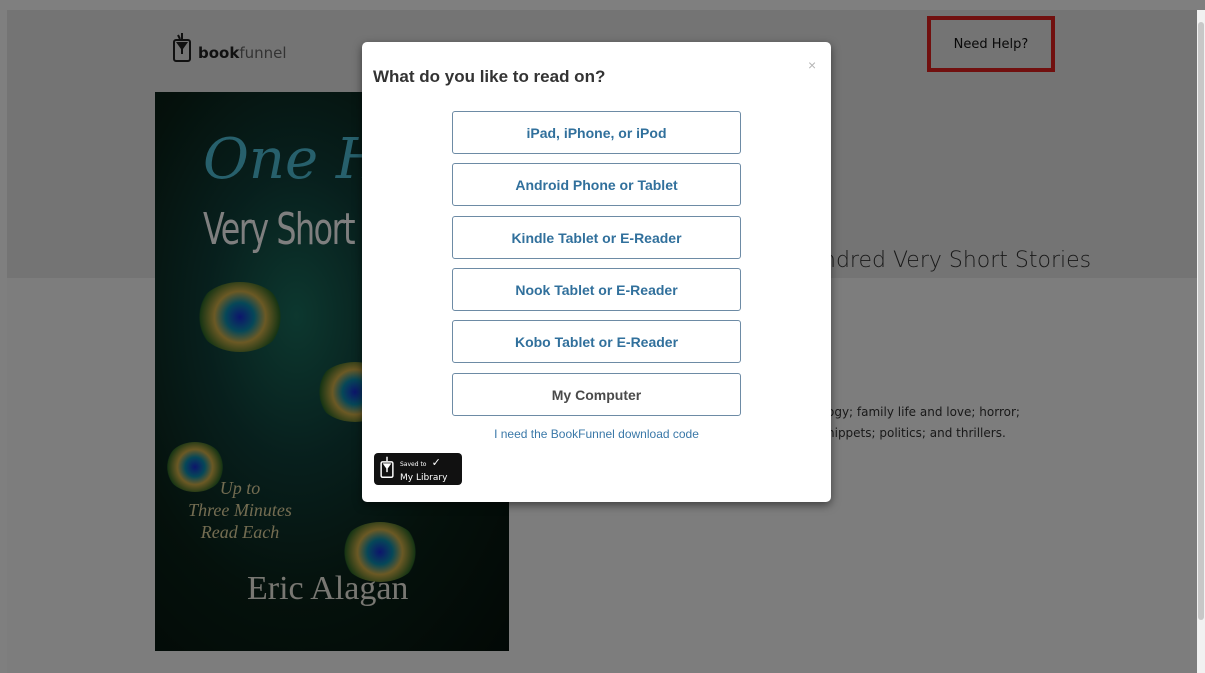 Image resolution: width=1205 pixels, height=673 pixels. What do you see at coordinates (424, 469) in the screenshot?
I see `library-badge-text: Saved to ✓ My Library` at bounding box center [424, 469].